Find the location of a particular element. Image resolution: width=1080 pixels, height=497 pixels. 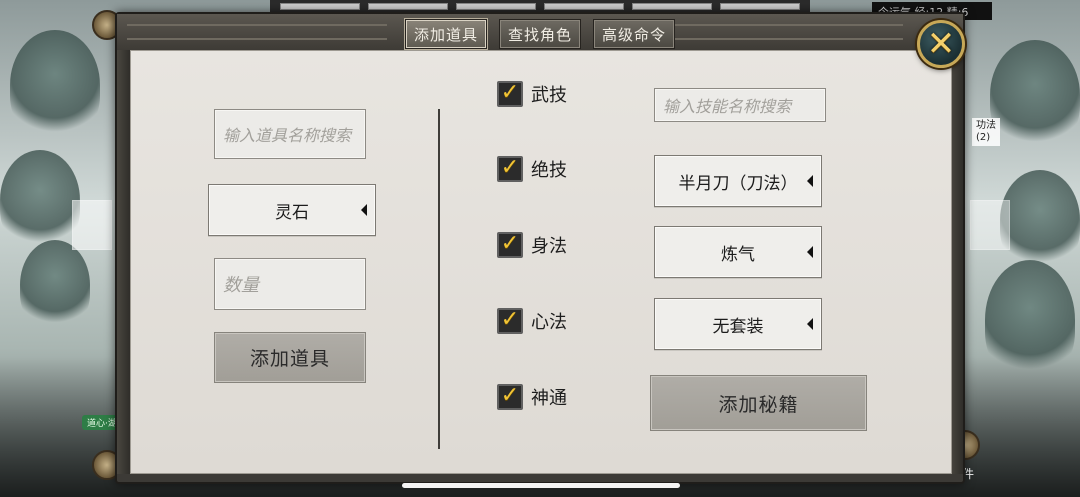

close-icon: ✕ is located at coordinates (941, 44).